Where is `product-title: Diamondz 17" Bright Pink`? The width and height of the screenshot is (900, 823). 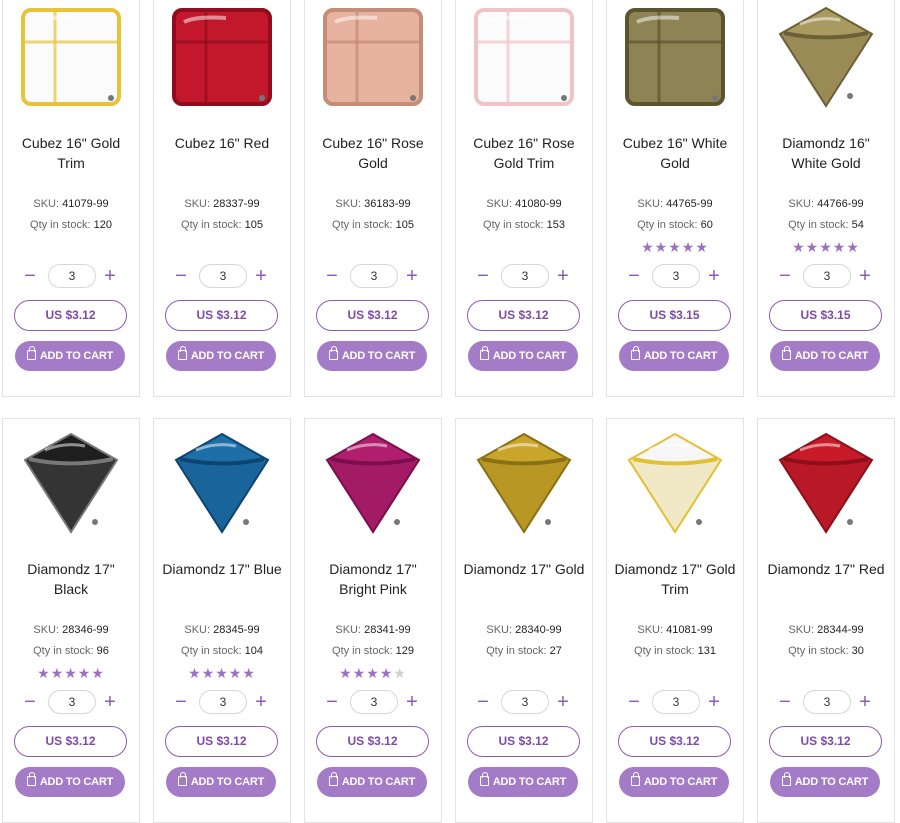 product-title: Diamondz 17" Bright Pink is located at coordinates (373, 579).